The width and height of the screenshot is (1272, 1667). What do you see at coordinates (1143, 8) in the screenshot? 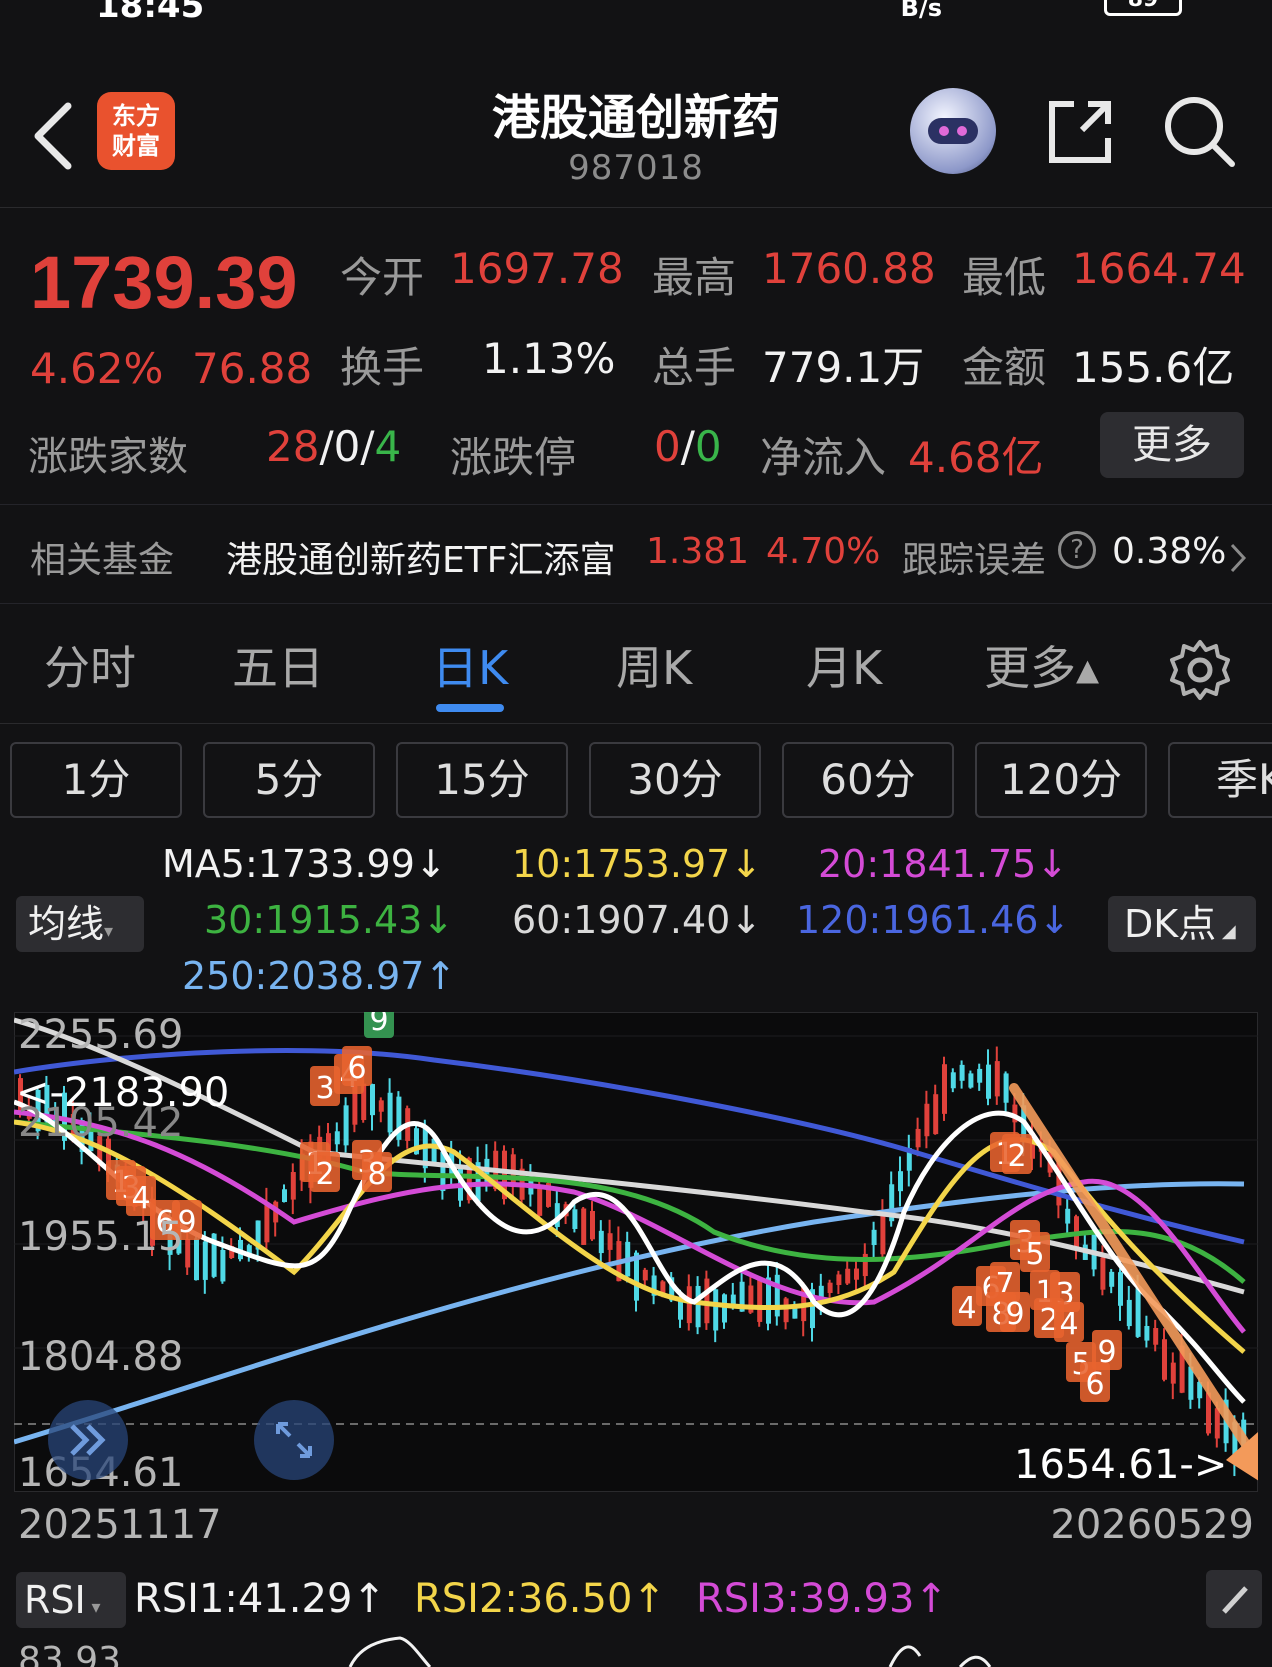
I see `battery-indicator: 89` at bounding box center [1143, 8].